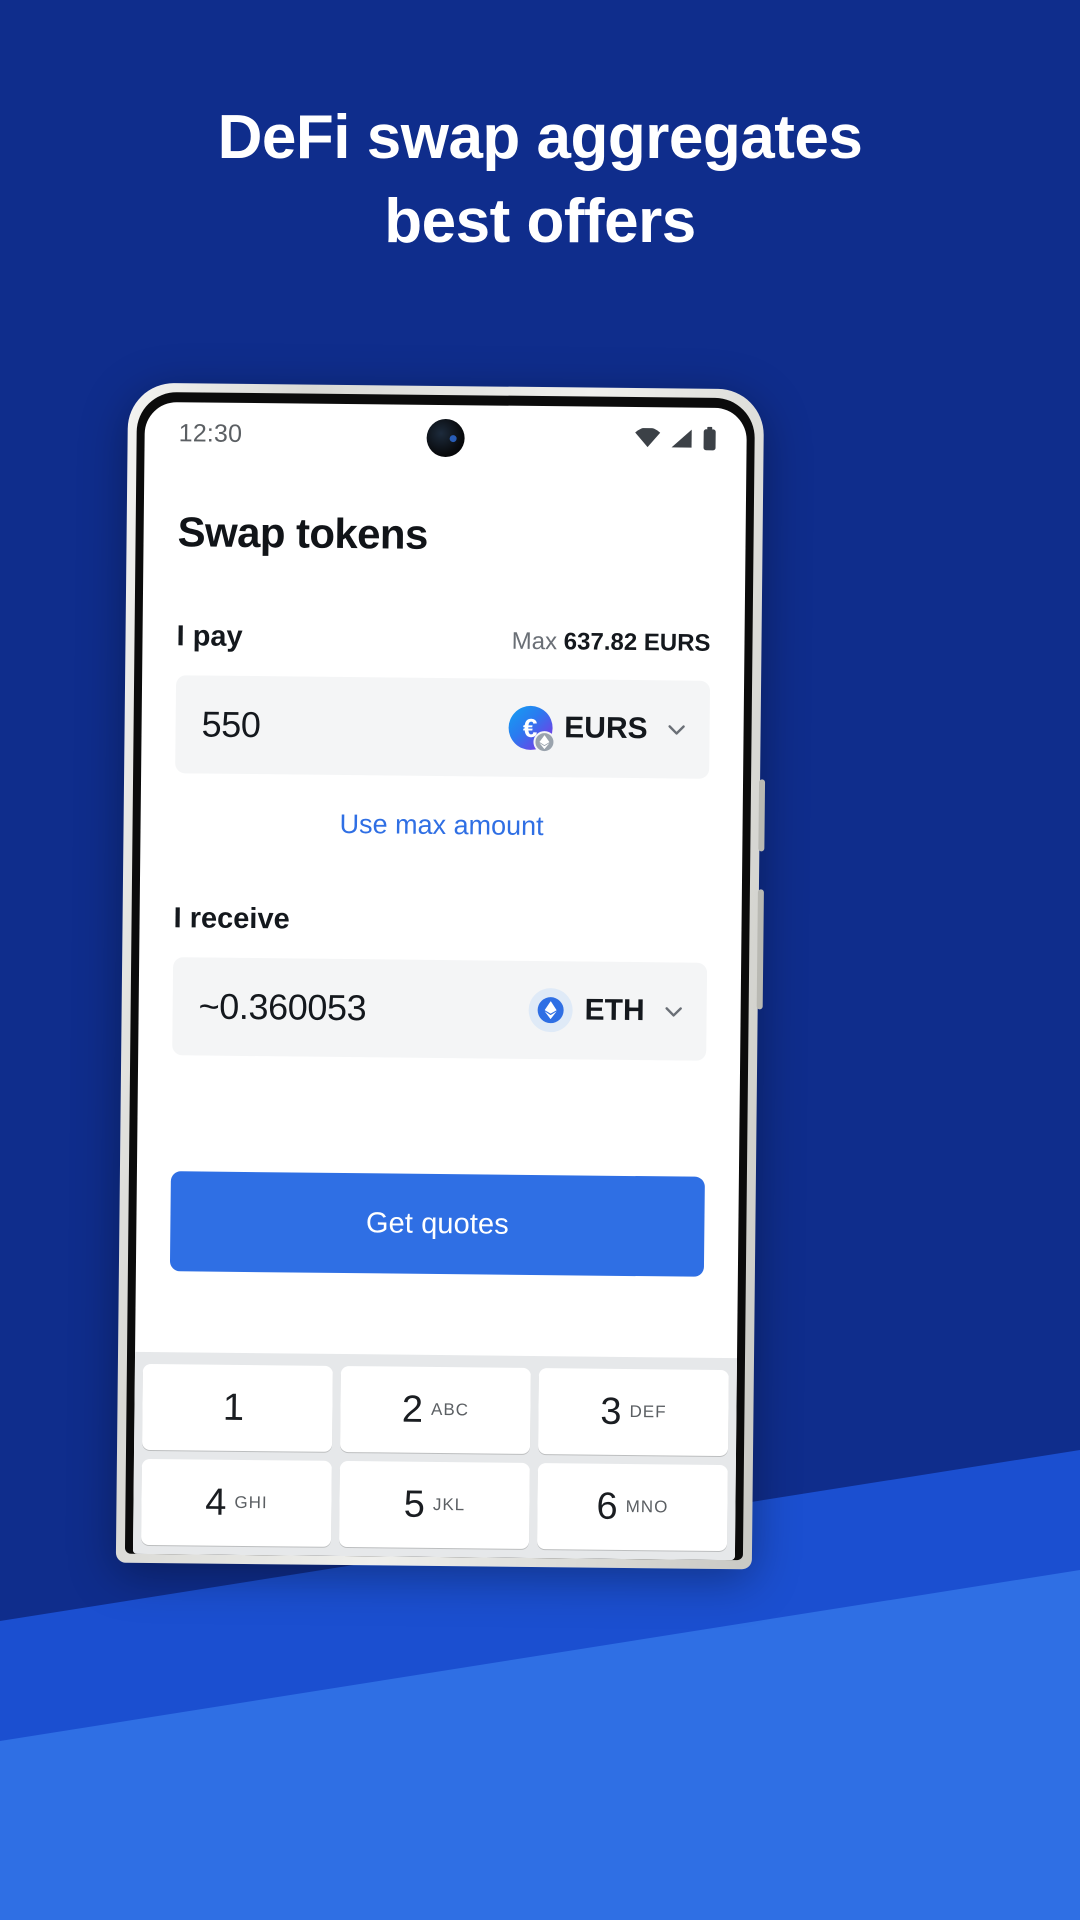 The height and width of the screenshot is (1920, 1080). I want to click on key-number: 6, so click(607, 1506).